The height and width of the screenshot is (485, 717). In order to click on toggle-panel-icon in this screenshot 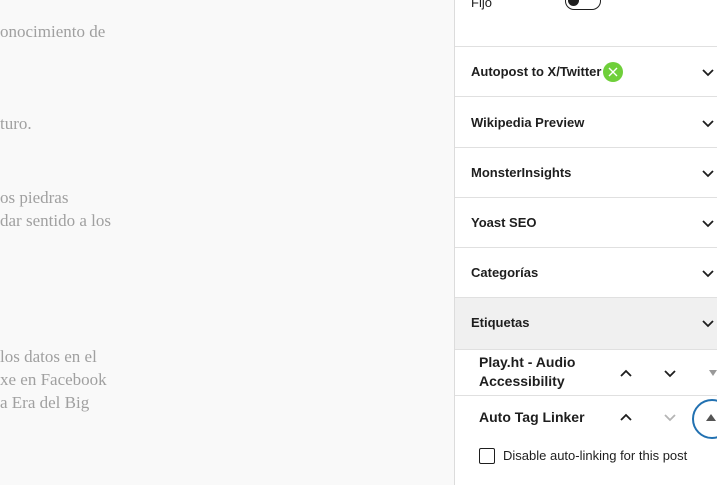, I will do `click(713, 373)`.